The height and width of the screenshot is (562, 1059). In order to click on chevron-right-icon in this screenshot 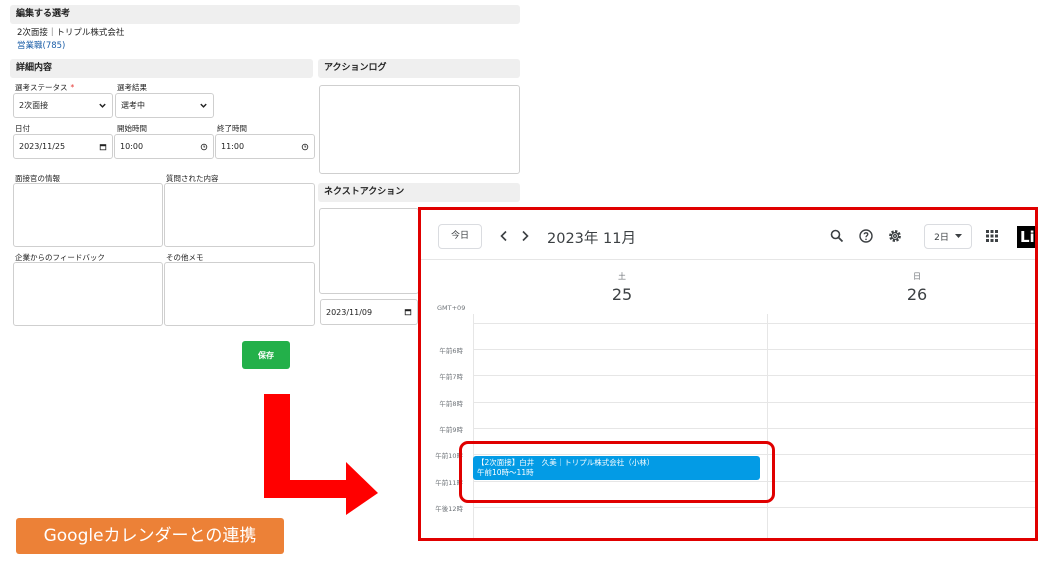, I will do `click(525, 236)`.